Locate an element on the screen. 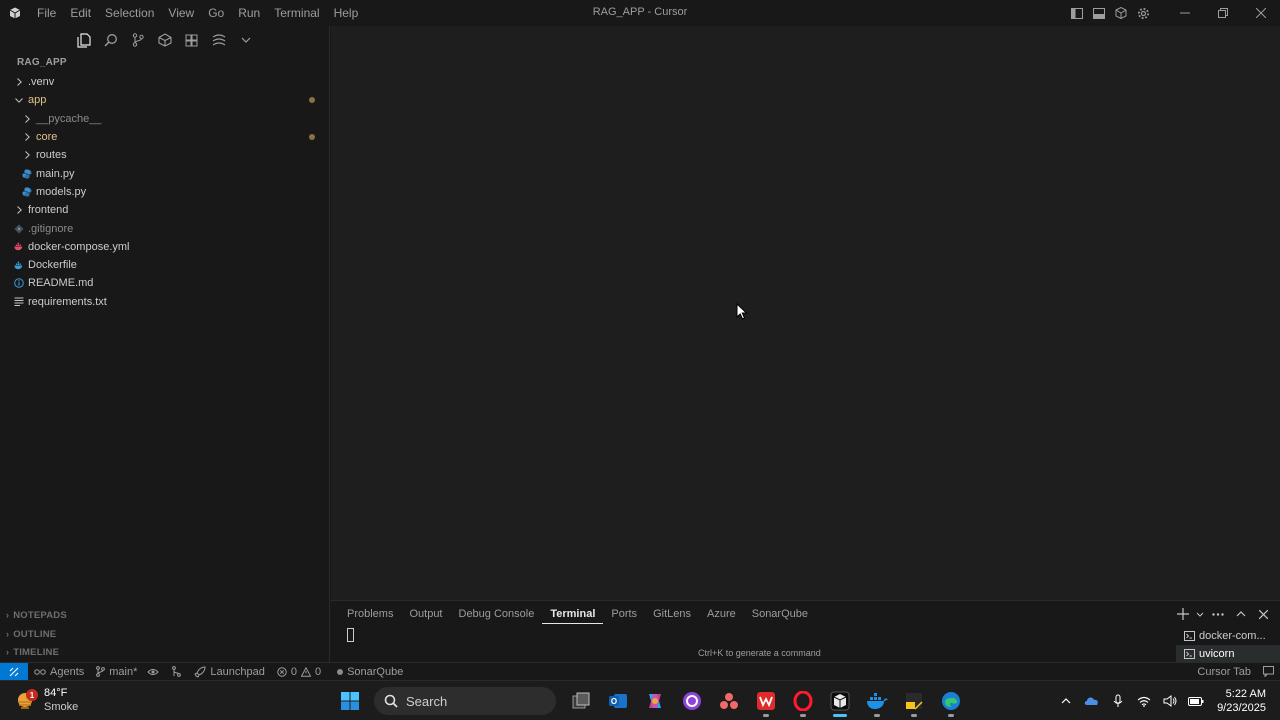  close-panel-icon is located at coordinates (1263, 614).